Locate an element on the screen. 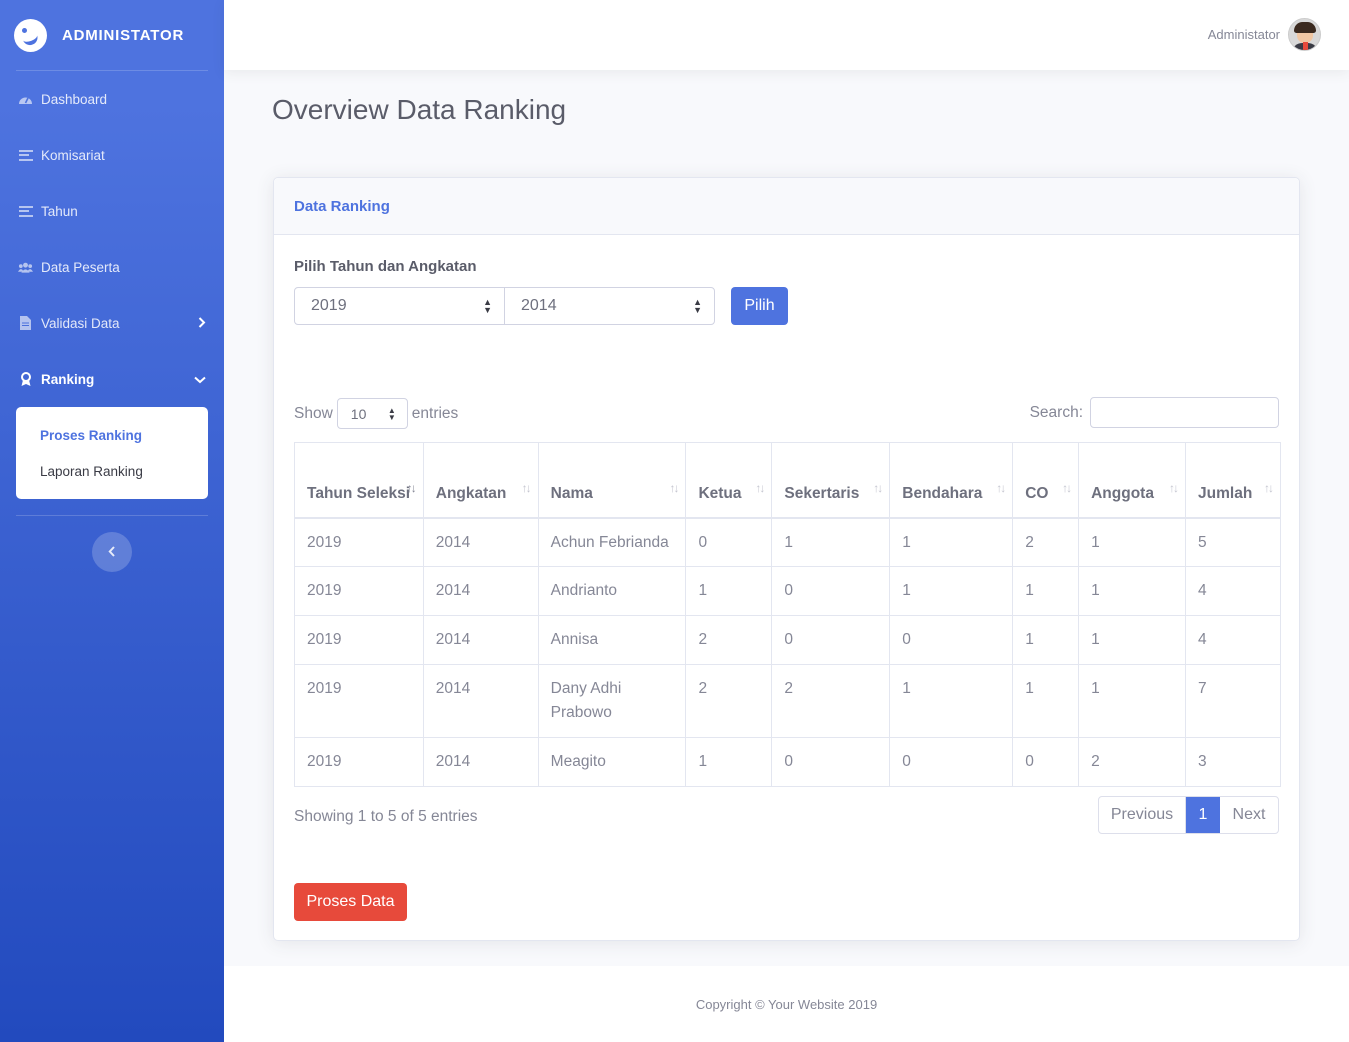 The image size is (1349, 1042). tahun-select-value: 2019 is located at coordinates (329, 305).